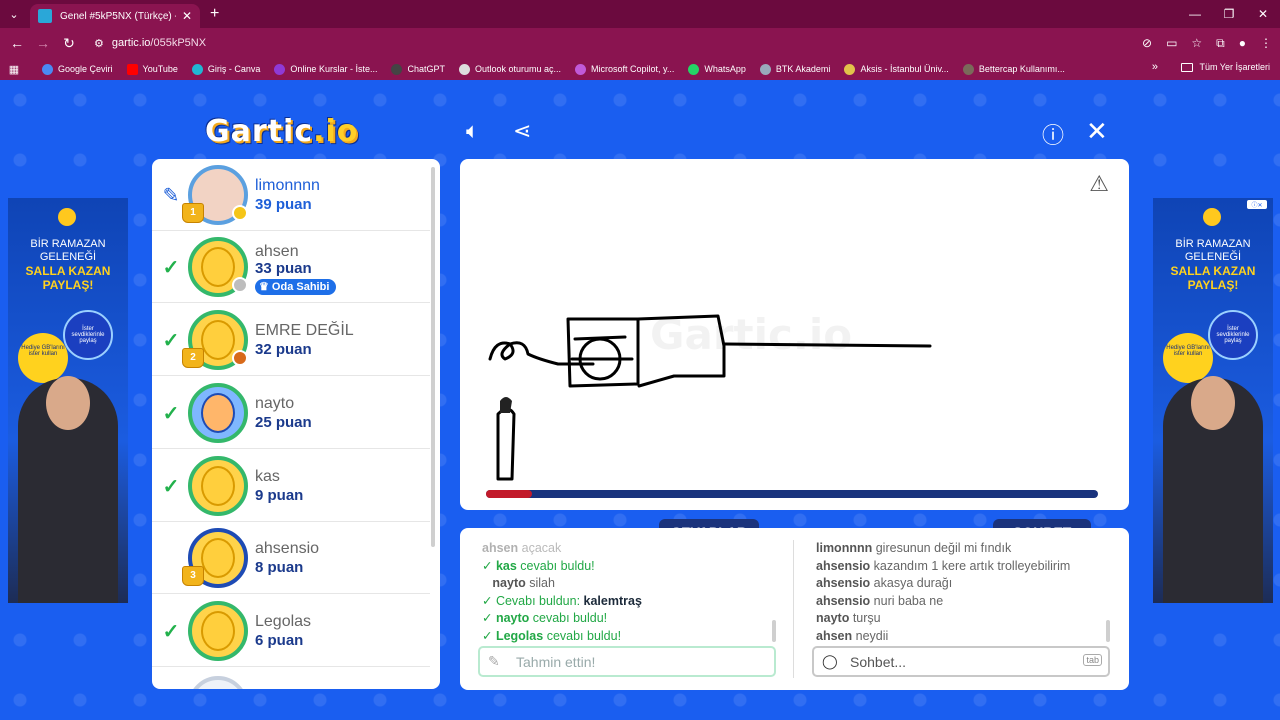 Image resolution: width=1280 pixels, height=720 pixels. What do you see at coordinates (287, 185) in the screenshot?
I see `player-name: limonnnn` at bounding box center [287, 185].